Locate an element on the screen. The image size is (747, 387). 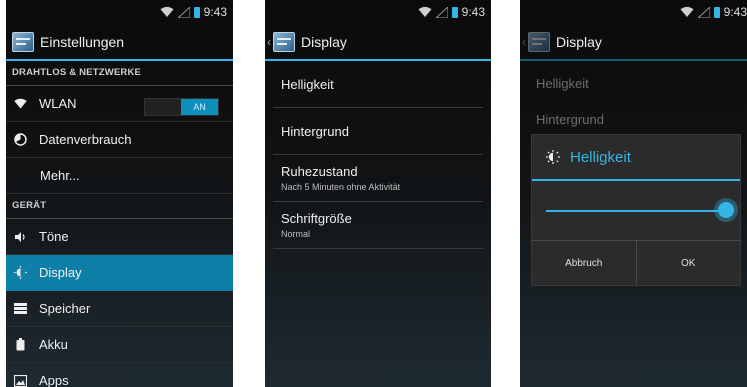
pref-font-size: Schriftgröße Normal is located at coordinates (378, 225).